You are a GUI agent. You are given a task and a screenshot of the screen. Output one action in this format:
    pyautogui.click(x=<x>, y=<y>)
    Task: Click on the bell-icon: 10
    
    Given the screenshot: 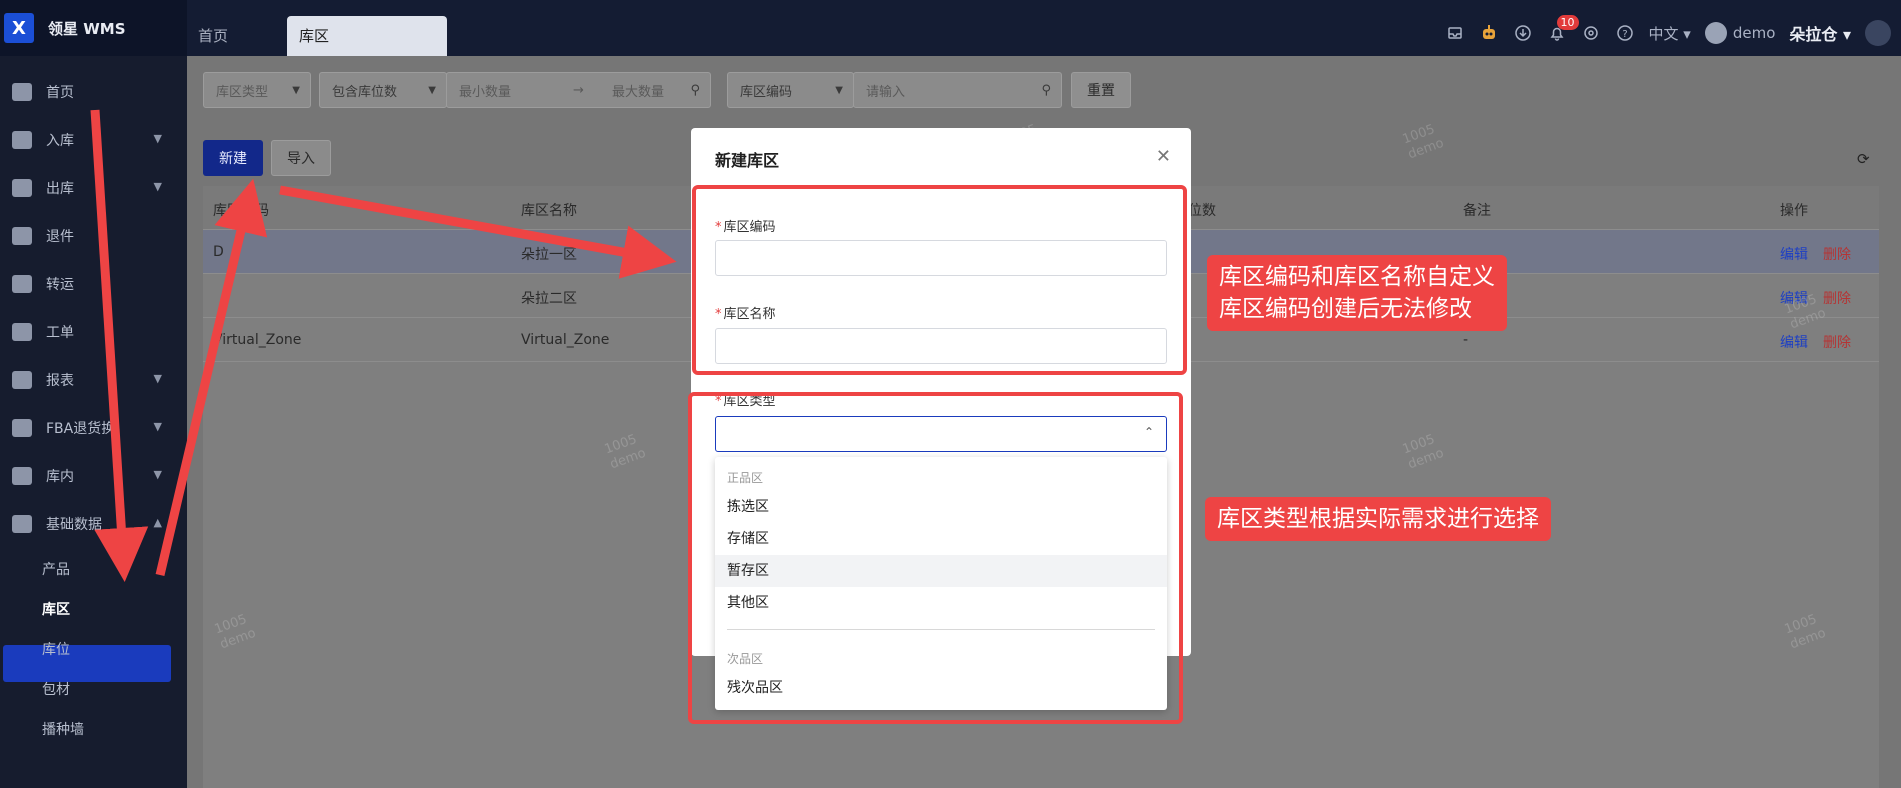 What is the action you would take?
    pyautogui.click(x=1563, y=29)
    